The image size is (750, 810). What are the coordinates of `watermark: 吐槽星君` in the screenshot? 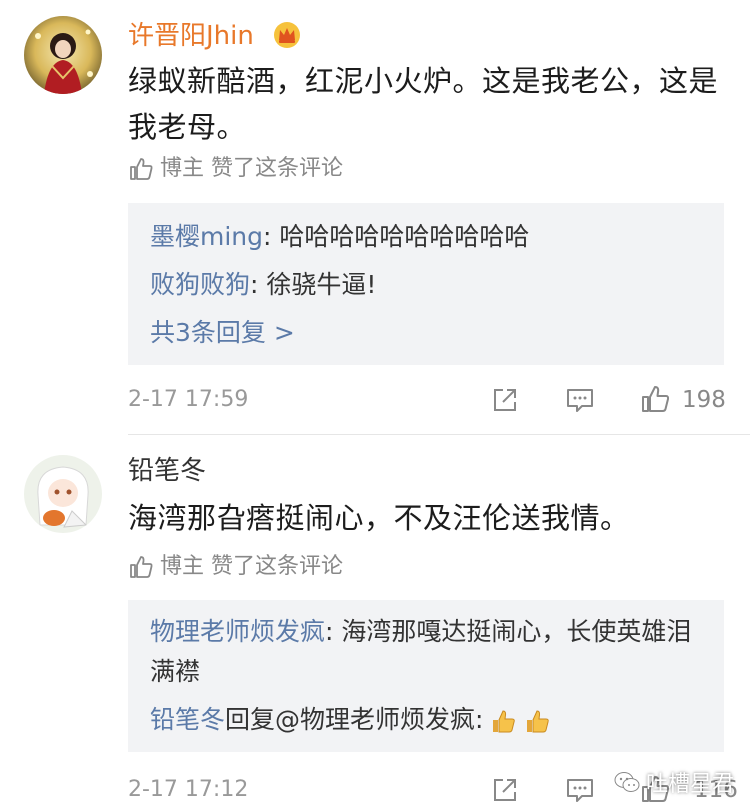 It's located at (674, 782).